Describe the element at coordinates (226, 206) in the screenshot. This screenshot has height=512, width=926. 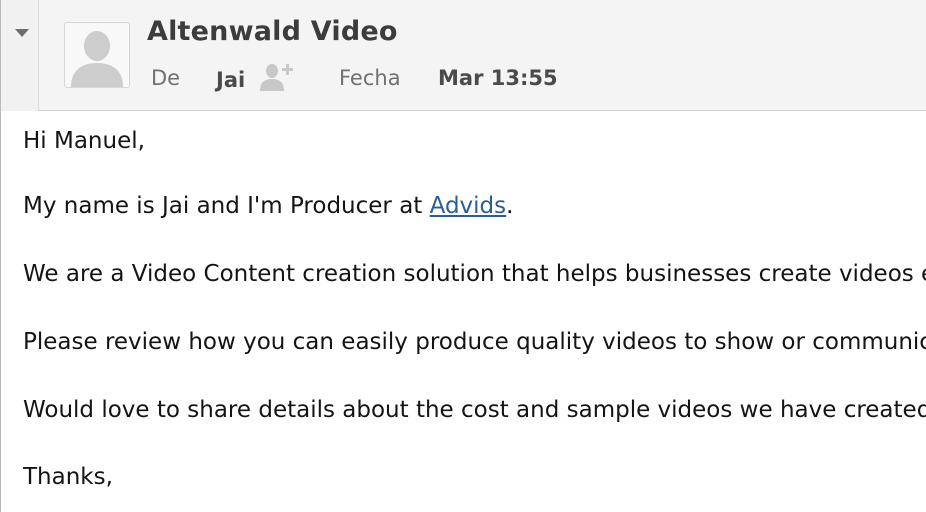
I see `intro-text: My name is Jai and I'm Producer at` at that location.